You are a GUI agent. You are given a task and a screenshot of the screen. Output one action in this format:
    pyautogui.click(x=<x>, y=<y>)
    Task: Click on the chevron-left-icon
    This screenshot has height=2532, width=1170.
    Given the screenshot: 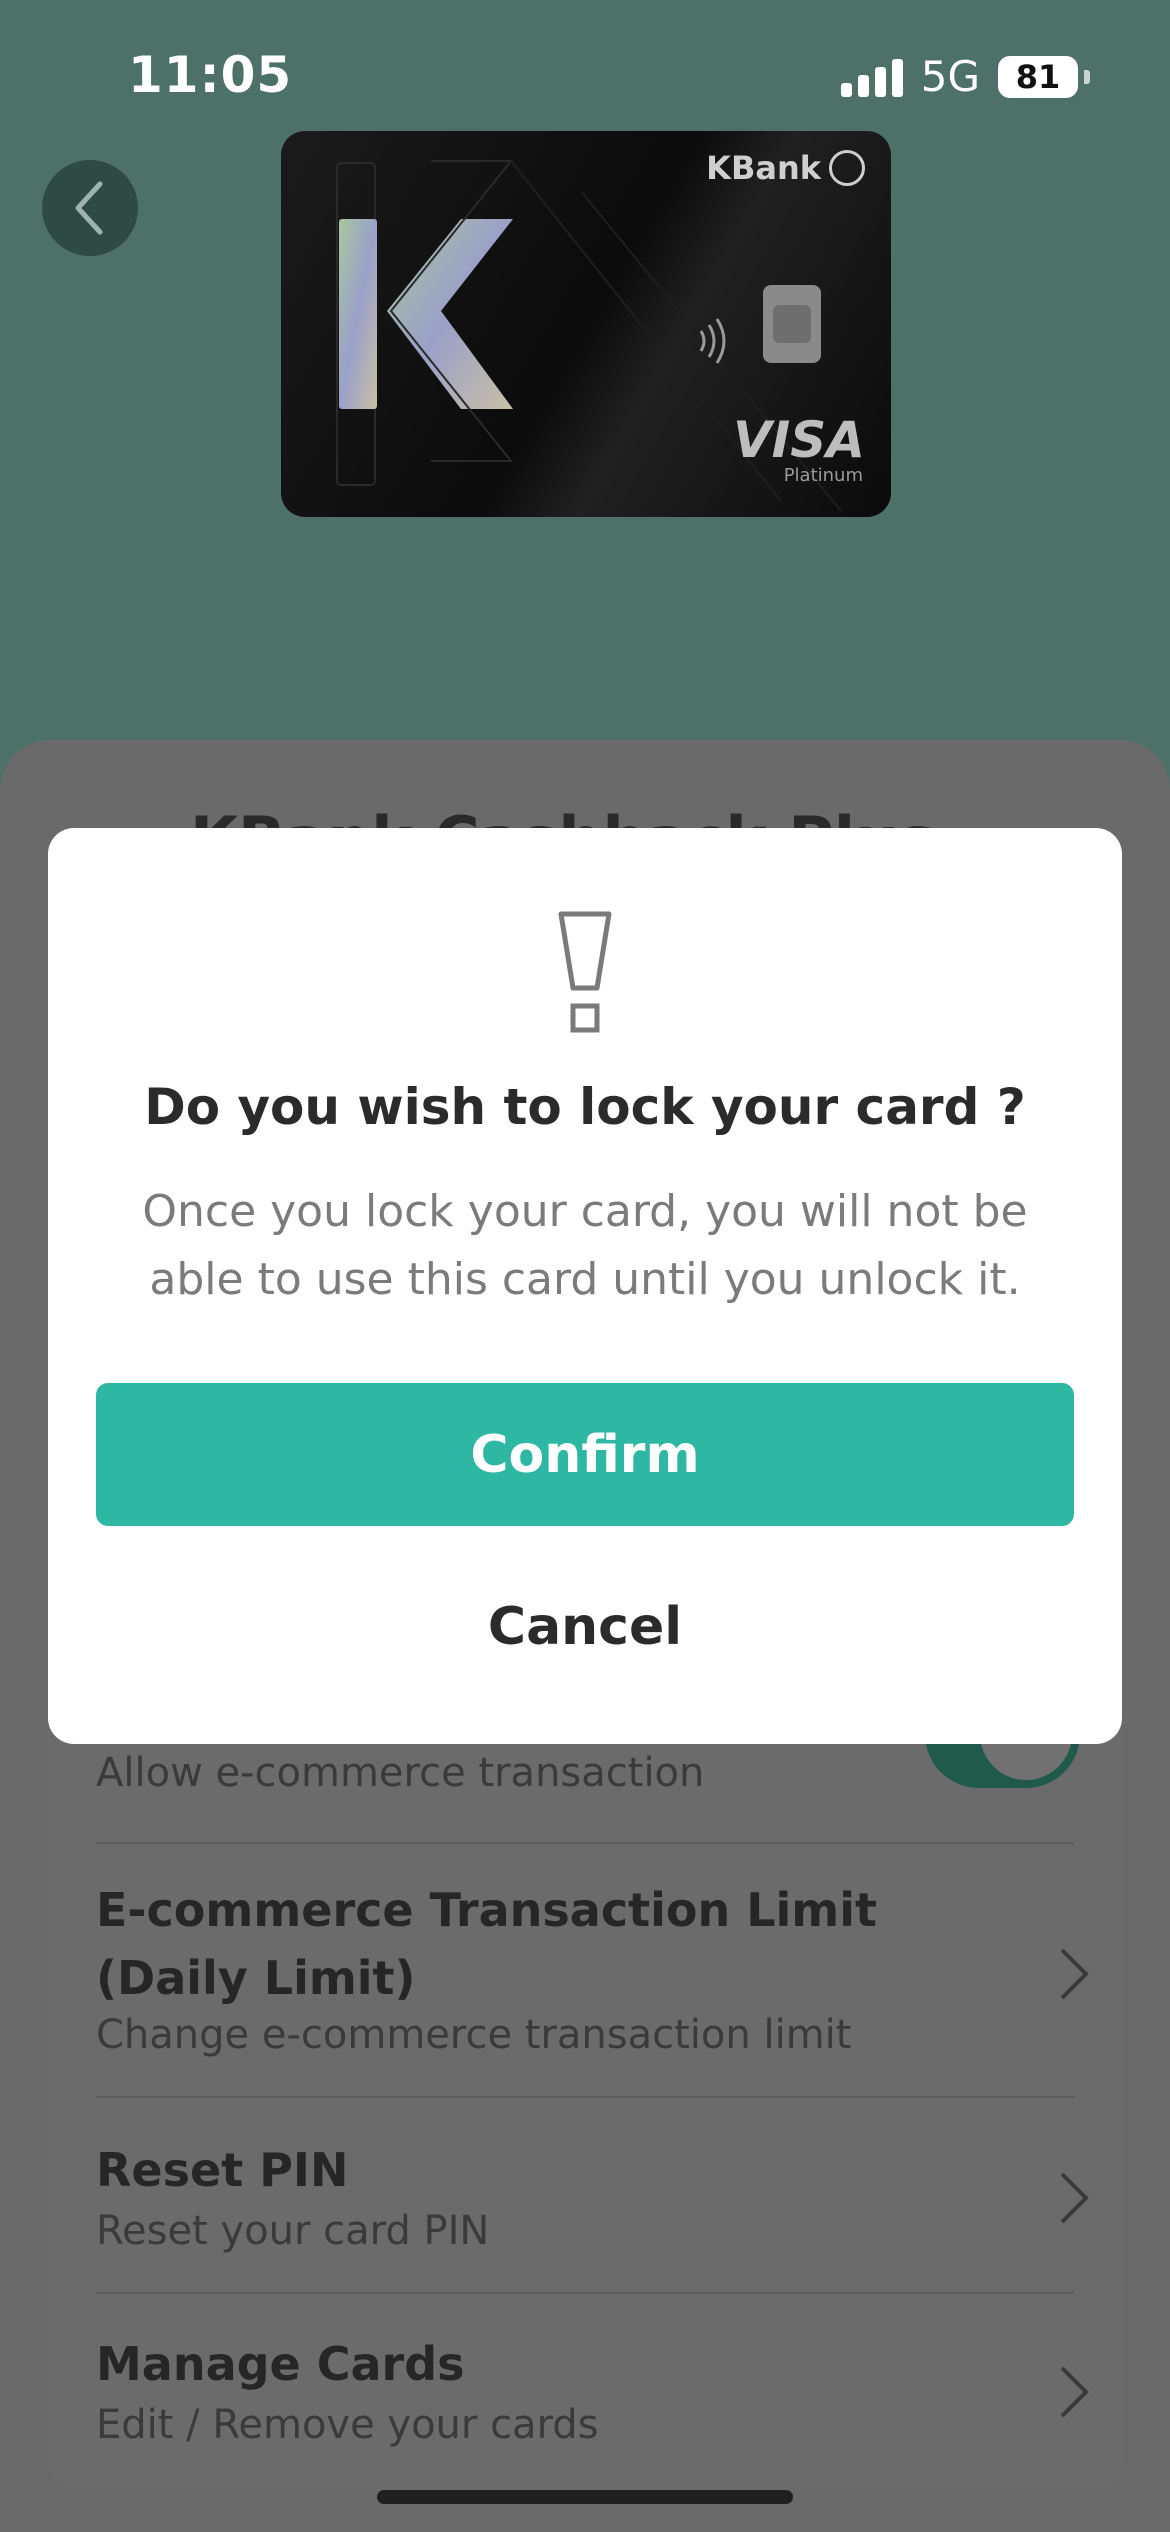 What is the action you would take?
    pyautogui.click(x=89, y=208)
    